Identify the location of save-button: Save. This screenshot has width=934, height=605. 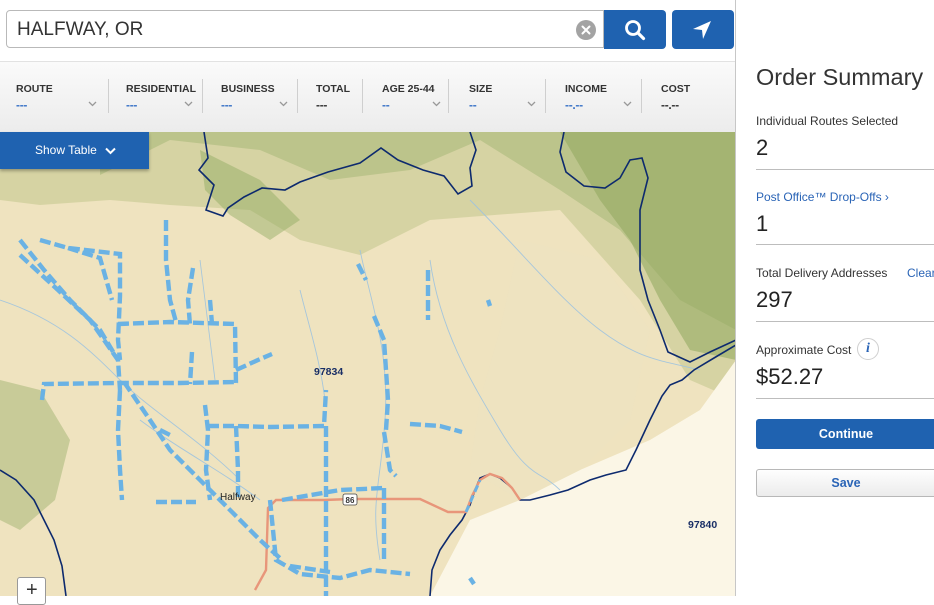
(845, 483).